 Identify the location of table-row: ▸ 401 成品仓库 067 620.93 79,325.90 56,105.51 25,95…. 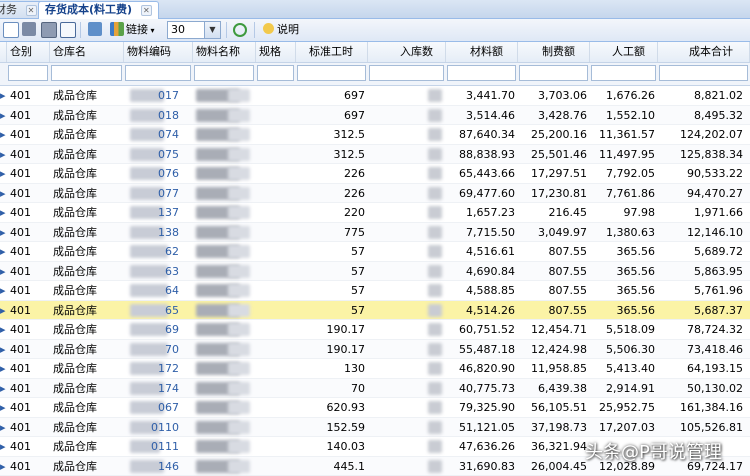
(375, 408).